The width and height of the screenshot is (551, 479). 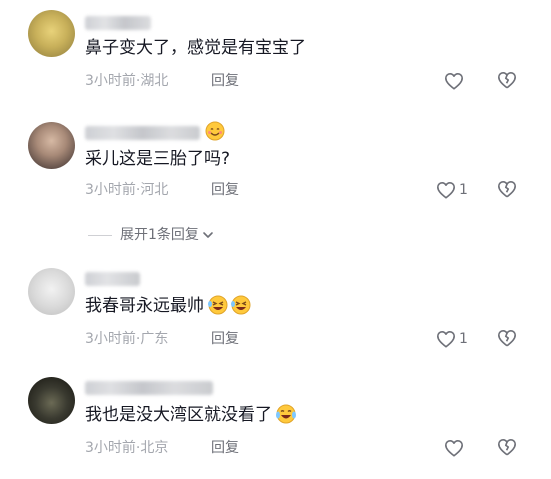 What do you see at coordinates (154, 81) in the screenshot?
I see `comment-location: 湖北` at bounding box center [154, 81].